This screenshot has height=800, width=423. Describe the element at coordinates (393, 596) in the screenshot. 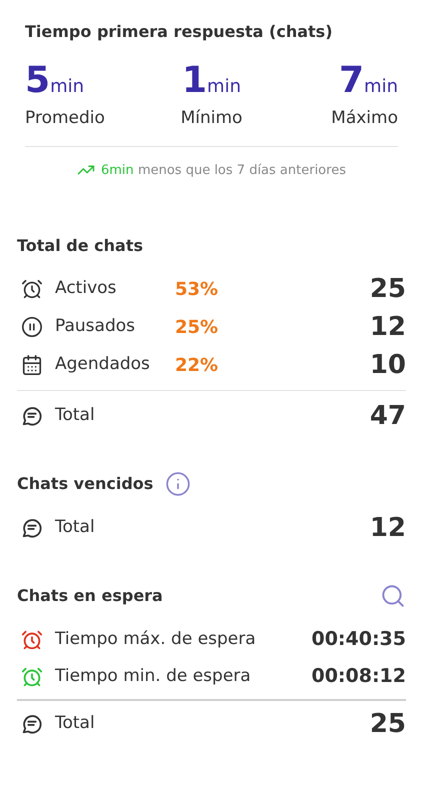

I see `search-icon` at that location.